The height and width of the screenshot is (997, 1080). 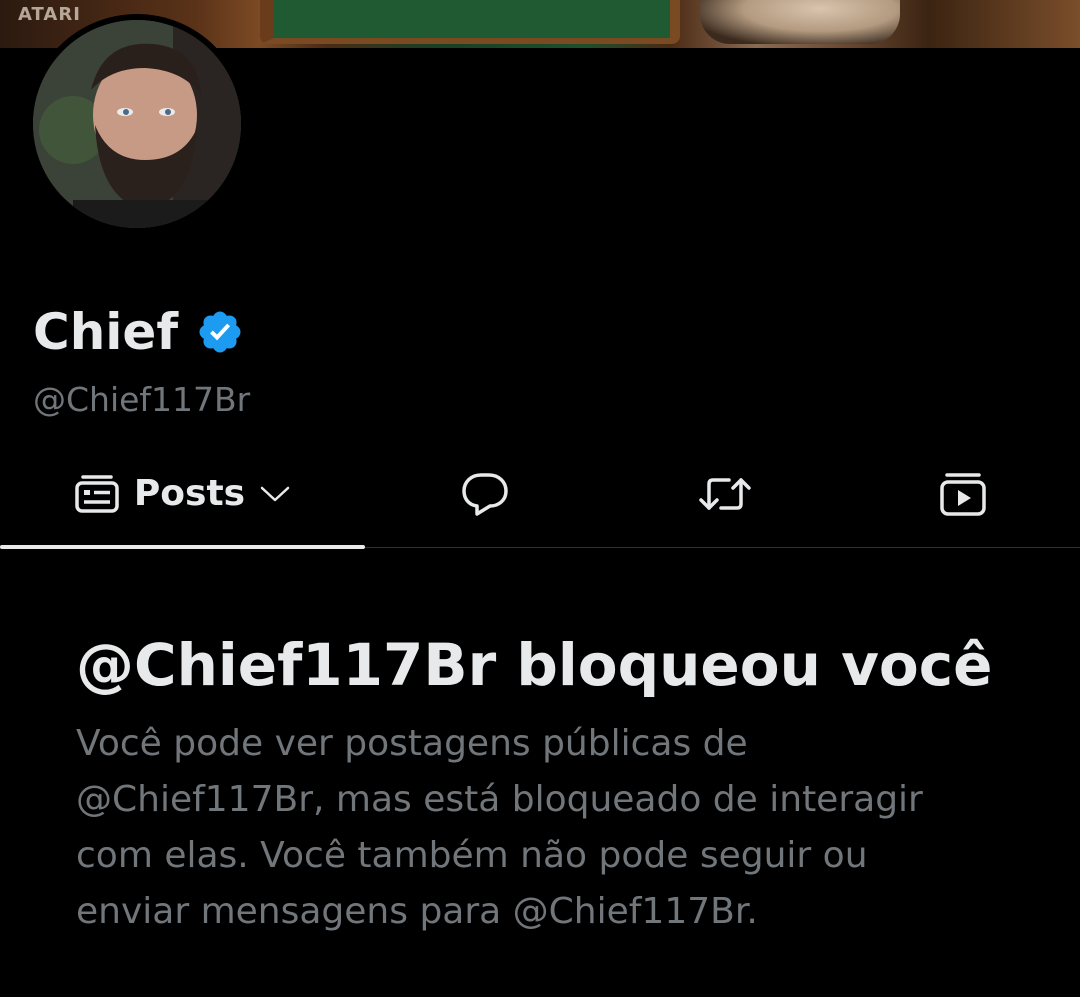 I want to click on chevron-down-icon, so click(x=275, y=494).